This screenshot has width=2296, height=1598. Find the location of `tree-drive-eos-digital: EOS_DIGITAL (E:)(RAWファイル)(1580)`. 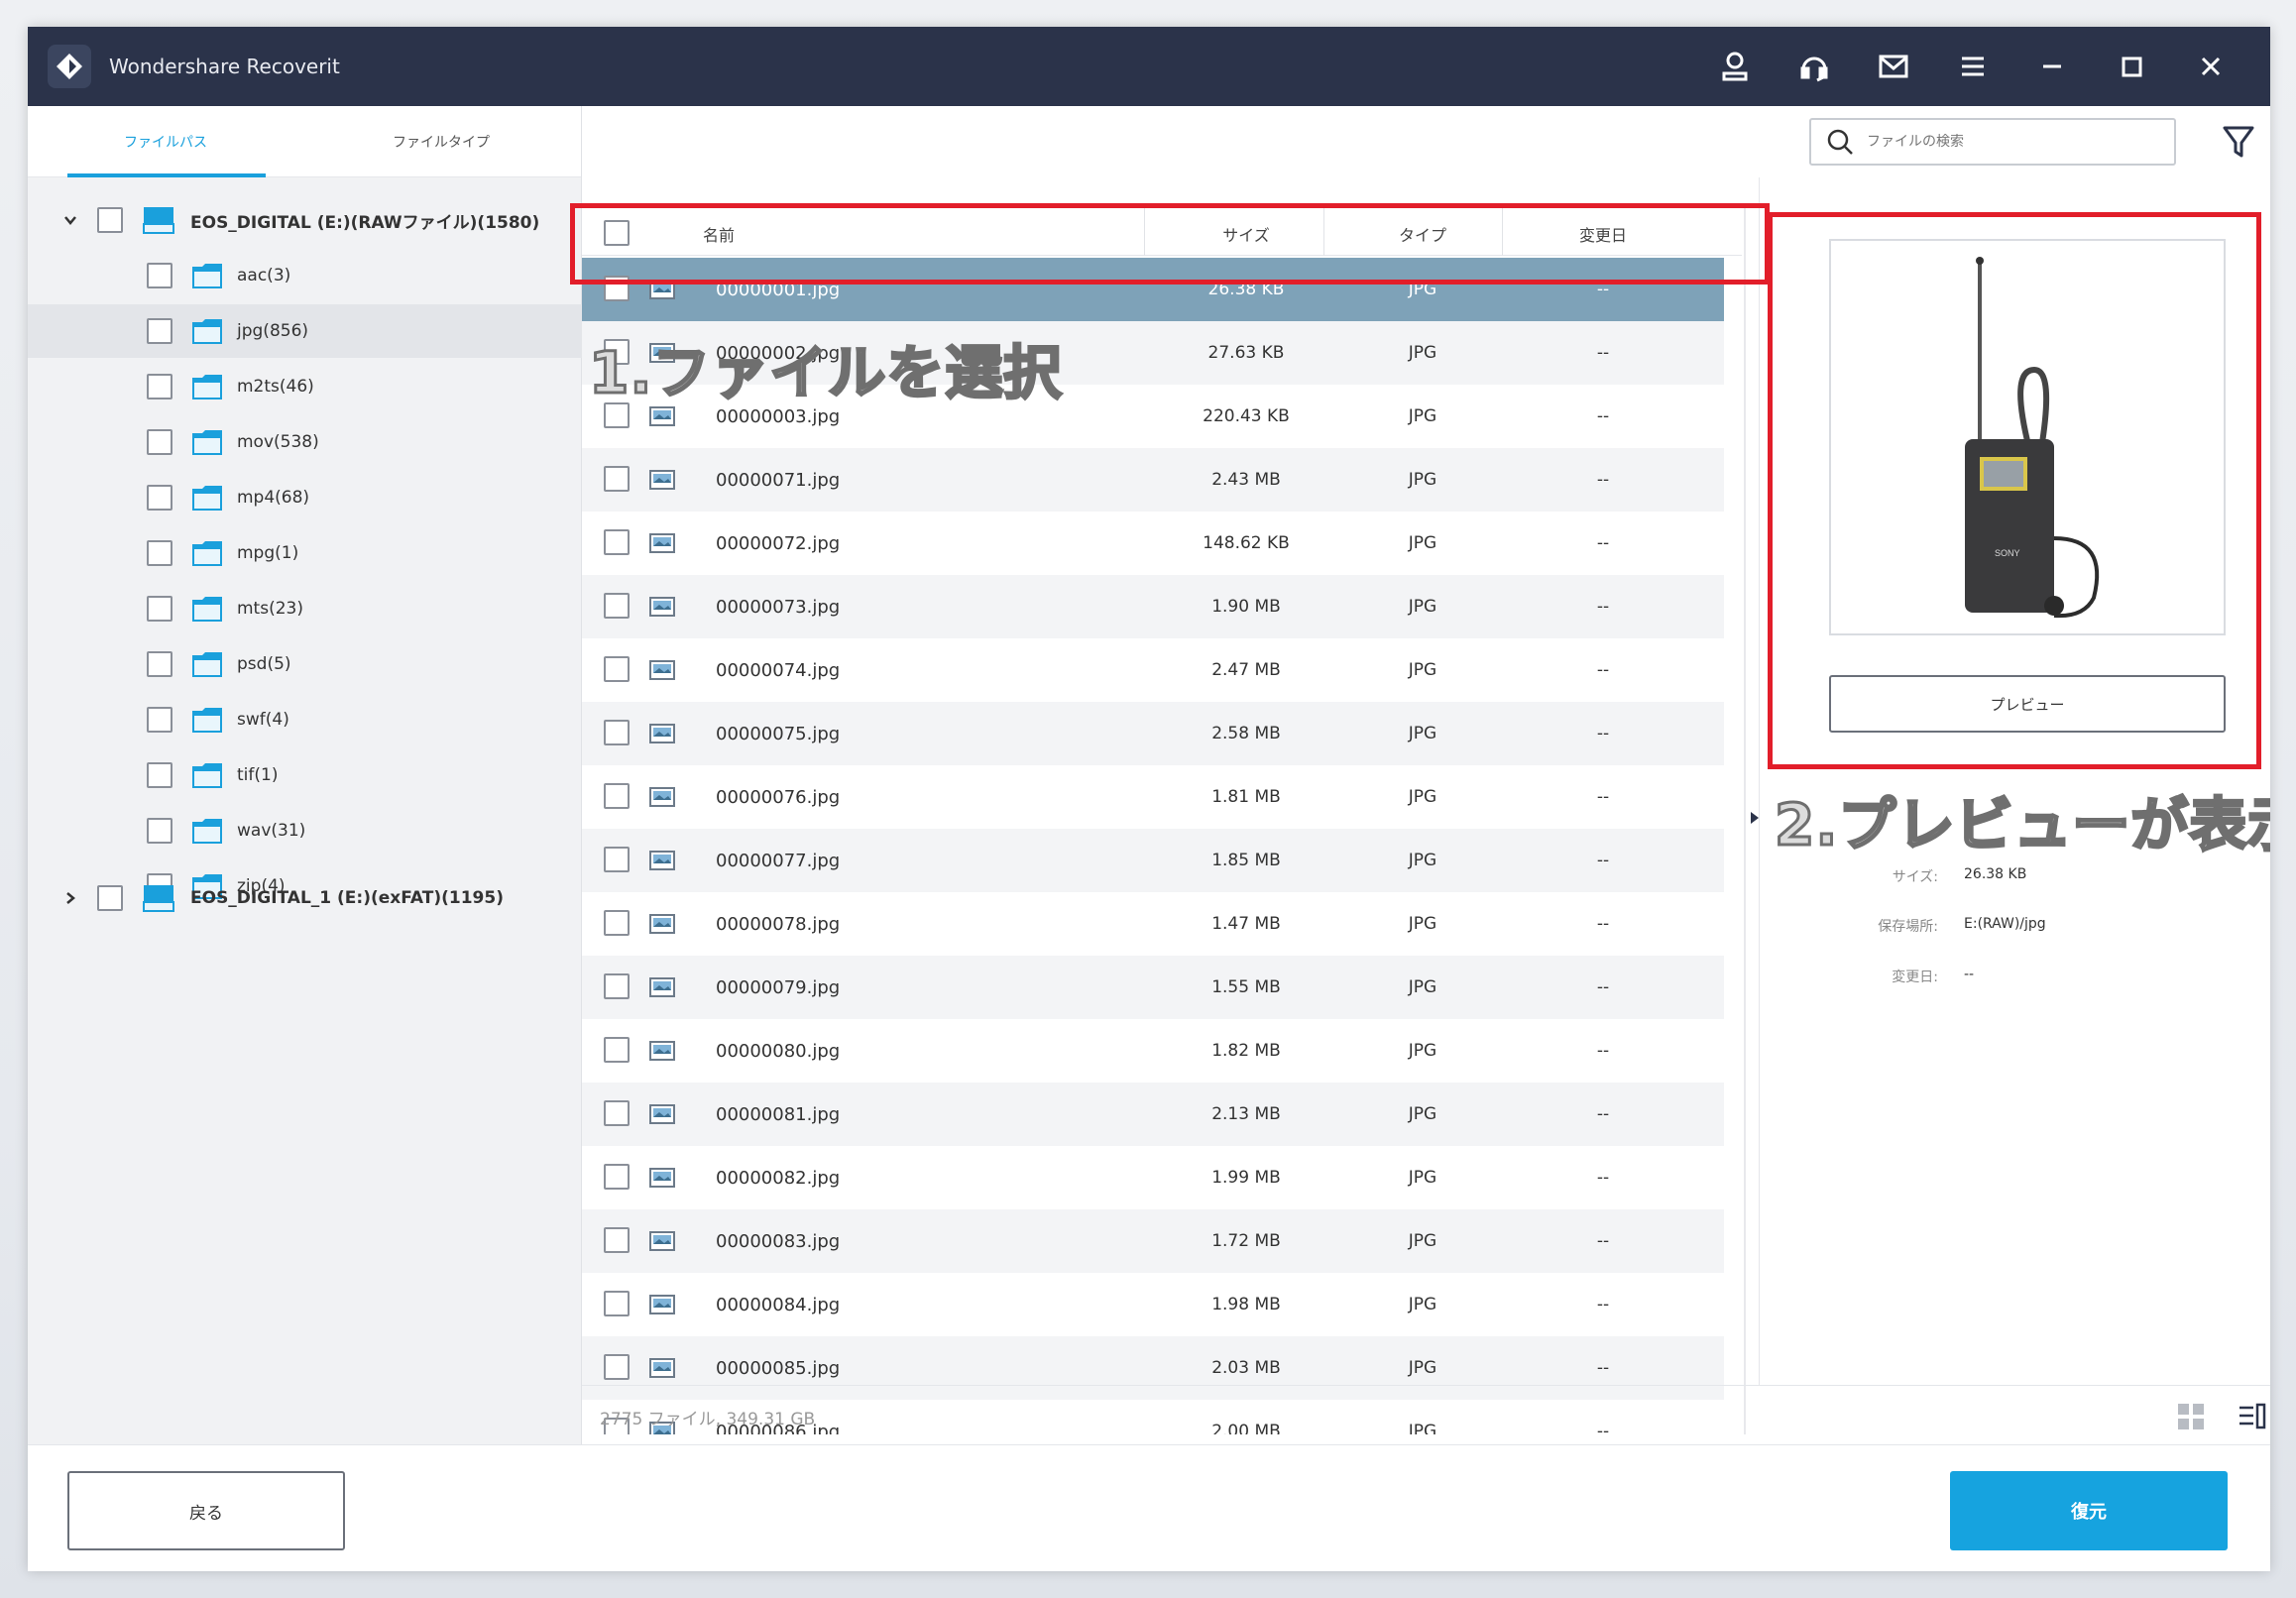

tree-drive-eos-digital: EOS_DIGITAL (E:)(RAWファイル)(1580) is located at coordinates (305, 220).